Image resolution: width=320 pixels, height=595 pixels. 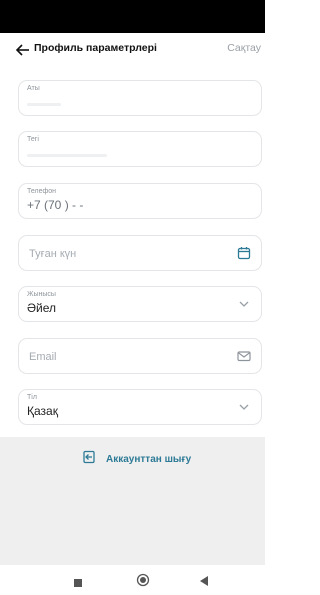 What do you see at coordinates (140, 201) in the screenshot?
I see `phone-field: Телефон +7 (70 ) - -` at bounding box center [140, 201].